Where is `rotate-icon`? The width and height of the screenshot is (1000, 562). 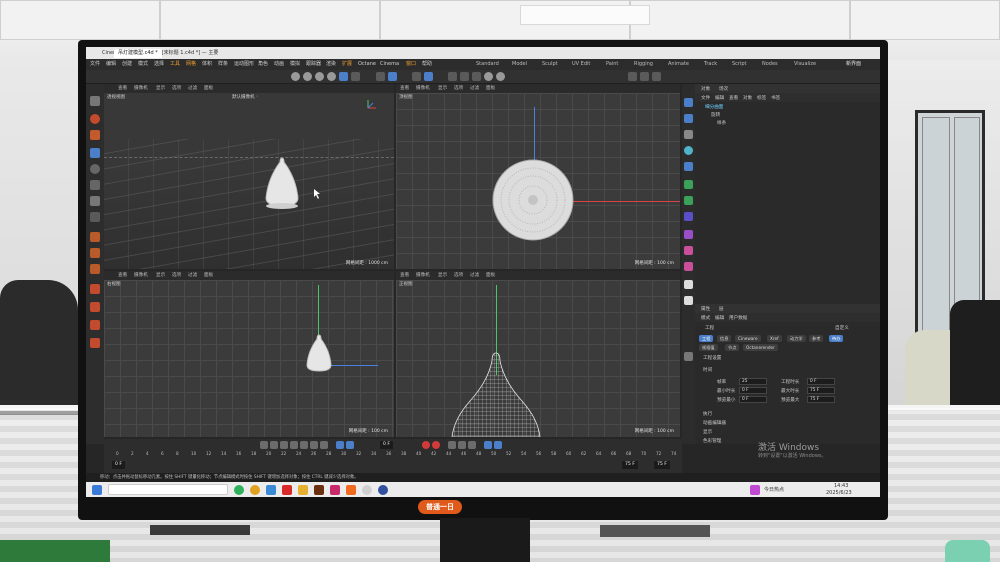 rotate-icon is located at coordinates (355, 76).